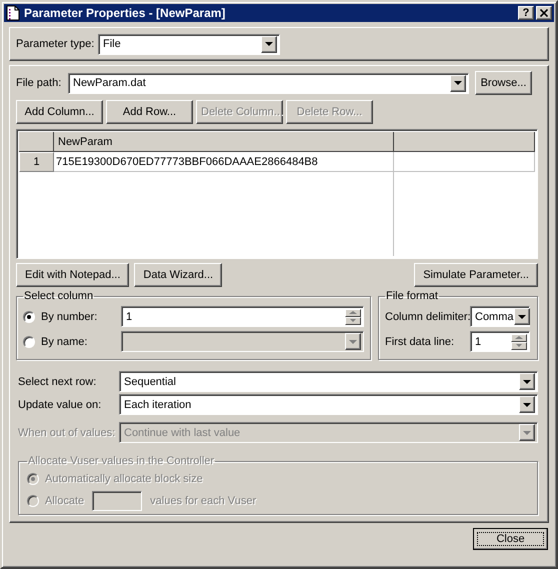  Describe the element at coordinates (427, 316) in the screenshot. I see `field-label: Column delimiter:` at that location.